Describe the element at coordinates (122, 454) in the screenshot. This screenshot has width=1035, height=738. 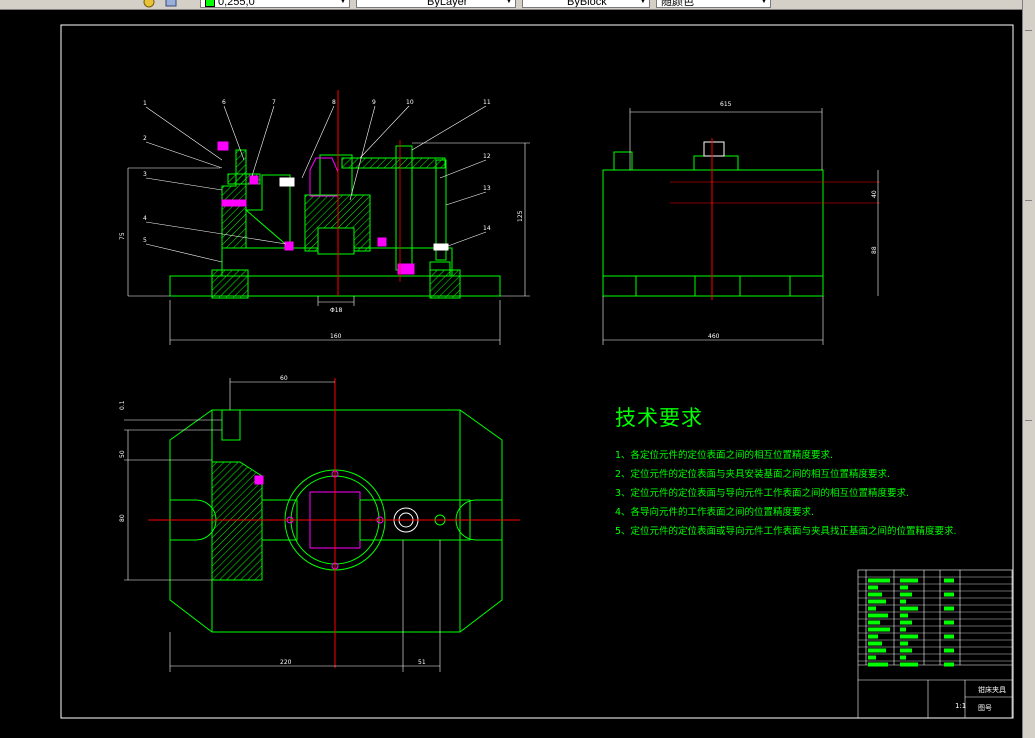
I see `dim-plan-h1: 50` at that location.